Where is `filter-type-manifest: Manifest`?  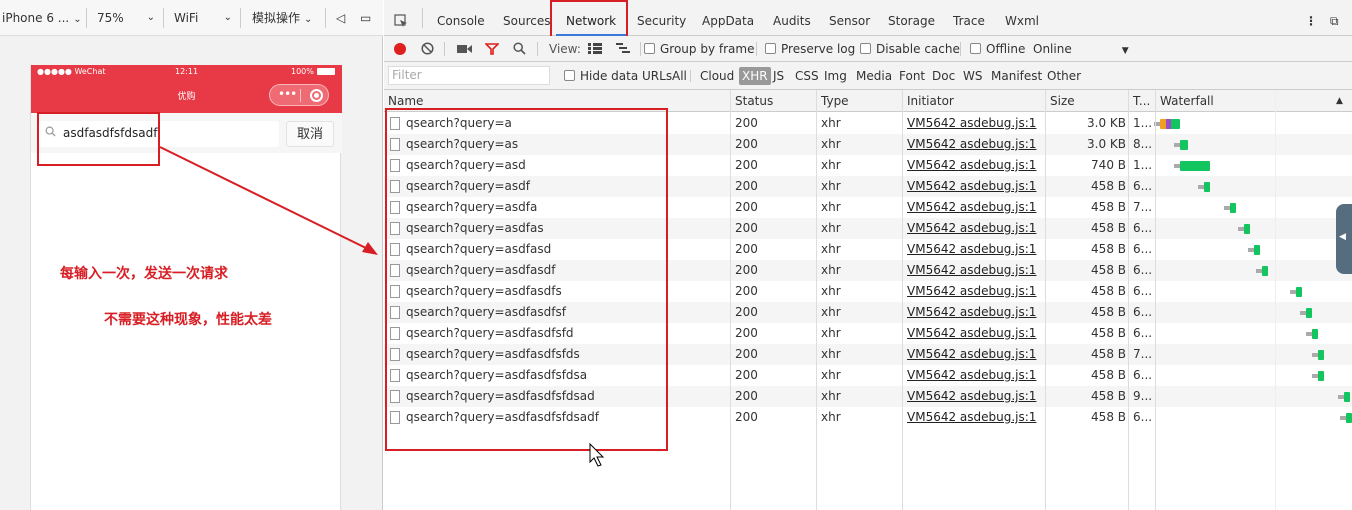
filter-type-manifest: Manifest is located at coordinates (1016, 76).